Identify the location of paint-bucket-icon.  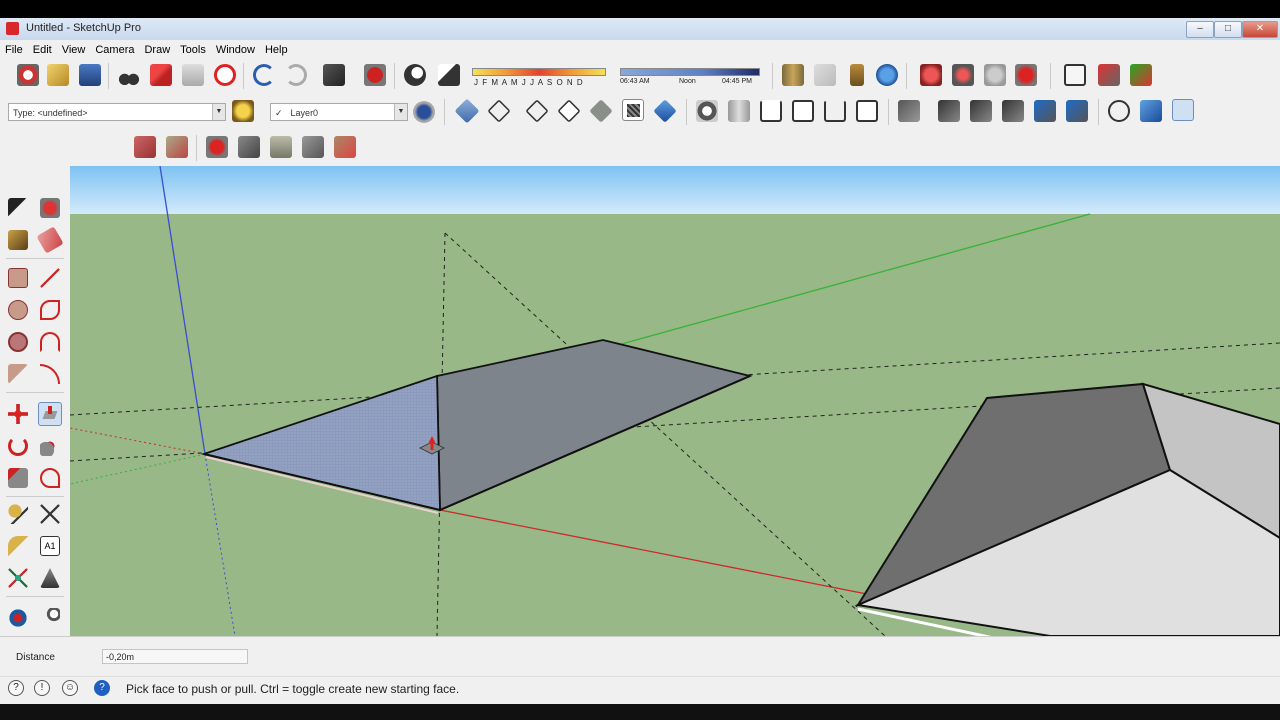
(18, 240).